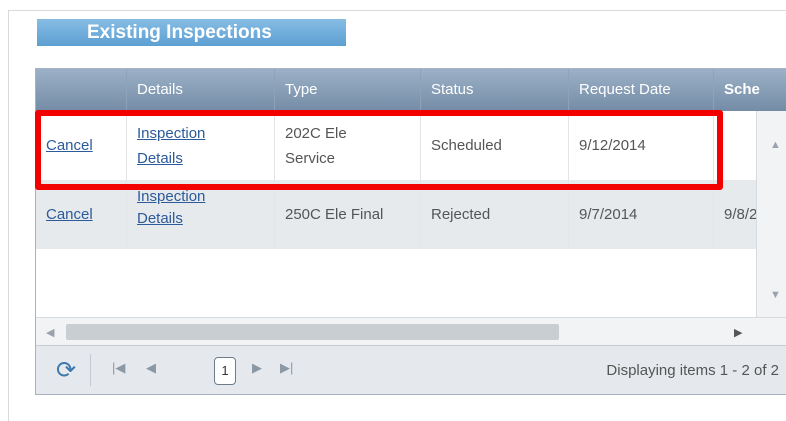  I want to click on details-cell: Inspection Details, so click(200, 214).